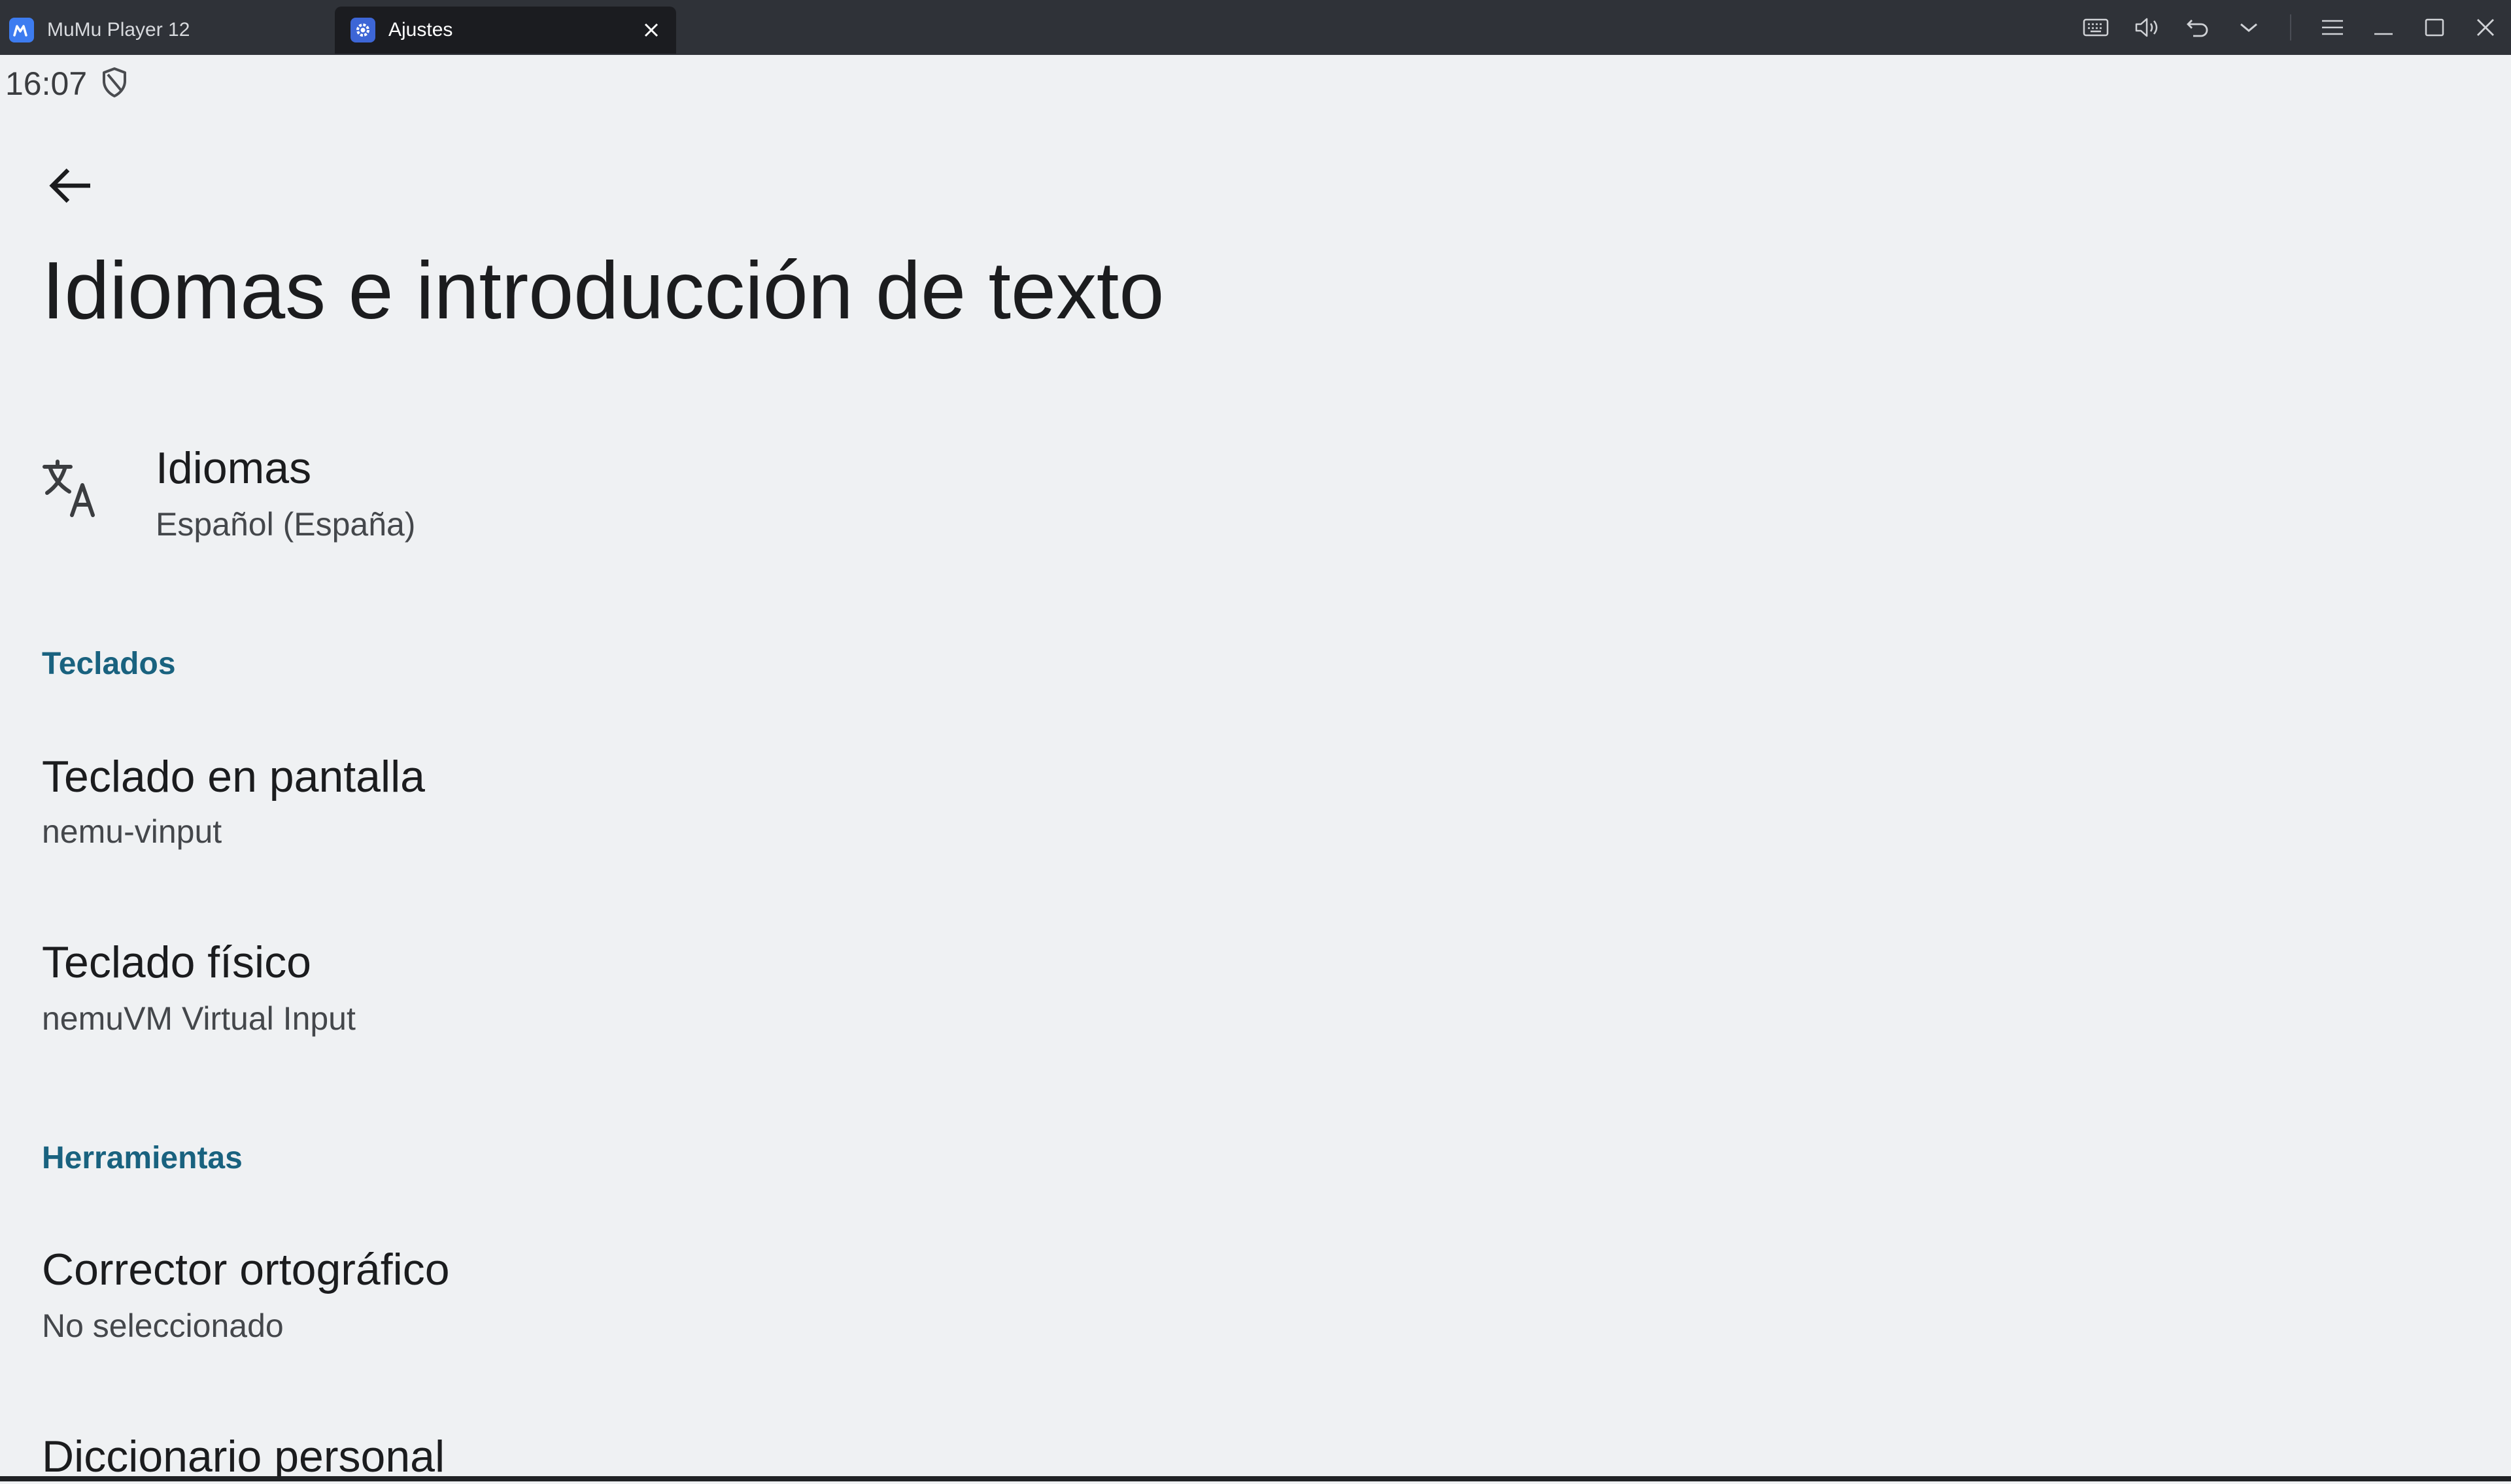  I want to click on languages-subtitle: Español (España), so click(286, 524).